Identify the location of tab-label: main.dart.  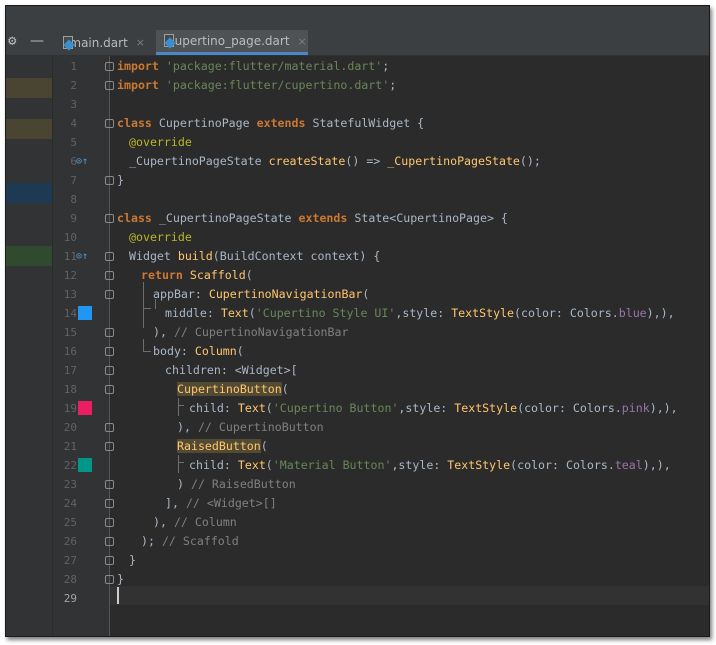
(98, 42).